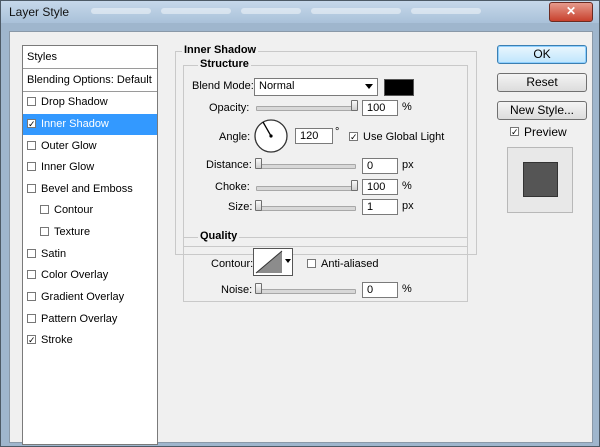 This screenshot has width=600, height=447. What do you see at coordinates (90, 167) in the screenshot?
I see `style-item-inner-glow: Inner Glow` at bounding box center [90, 167].